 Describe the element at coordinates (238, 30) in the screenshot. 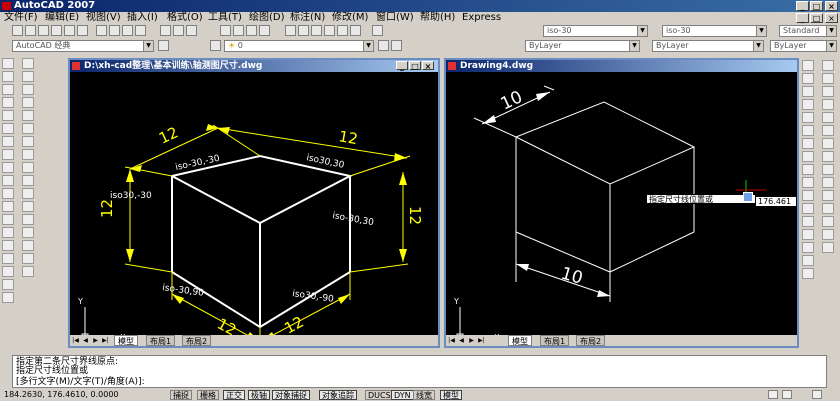

I see `zoom-realtime-icon` at that location.